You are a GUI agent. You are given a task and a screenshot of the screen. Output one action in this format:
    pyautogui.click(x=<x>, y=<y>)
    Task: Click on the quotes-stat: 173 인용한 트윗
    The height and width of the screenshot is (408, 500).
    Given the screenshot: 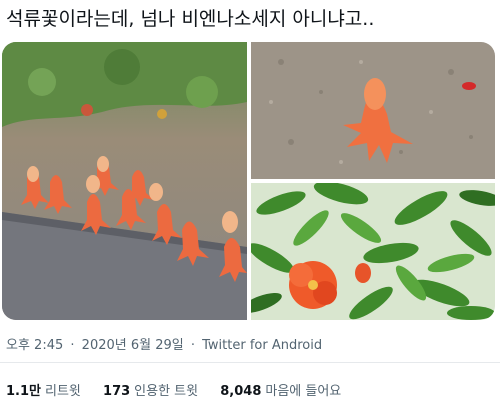 What is the action you would take?
    pyautogui.click(x=150, y=389)
    